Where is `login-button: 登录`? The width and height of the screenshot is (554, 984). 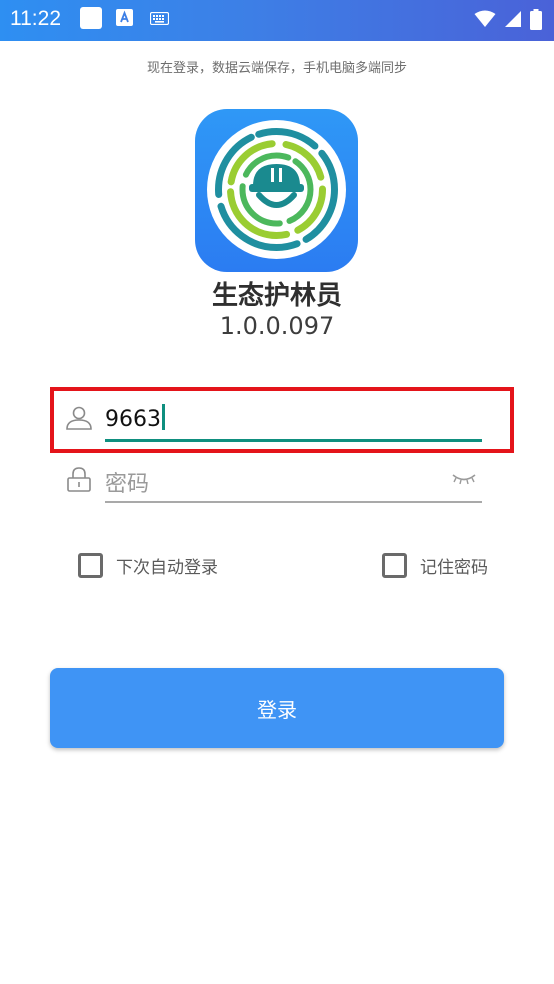 login-button: 登录 is located at coordinates (277, 708).